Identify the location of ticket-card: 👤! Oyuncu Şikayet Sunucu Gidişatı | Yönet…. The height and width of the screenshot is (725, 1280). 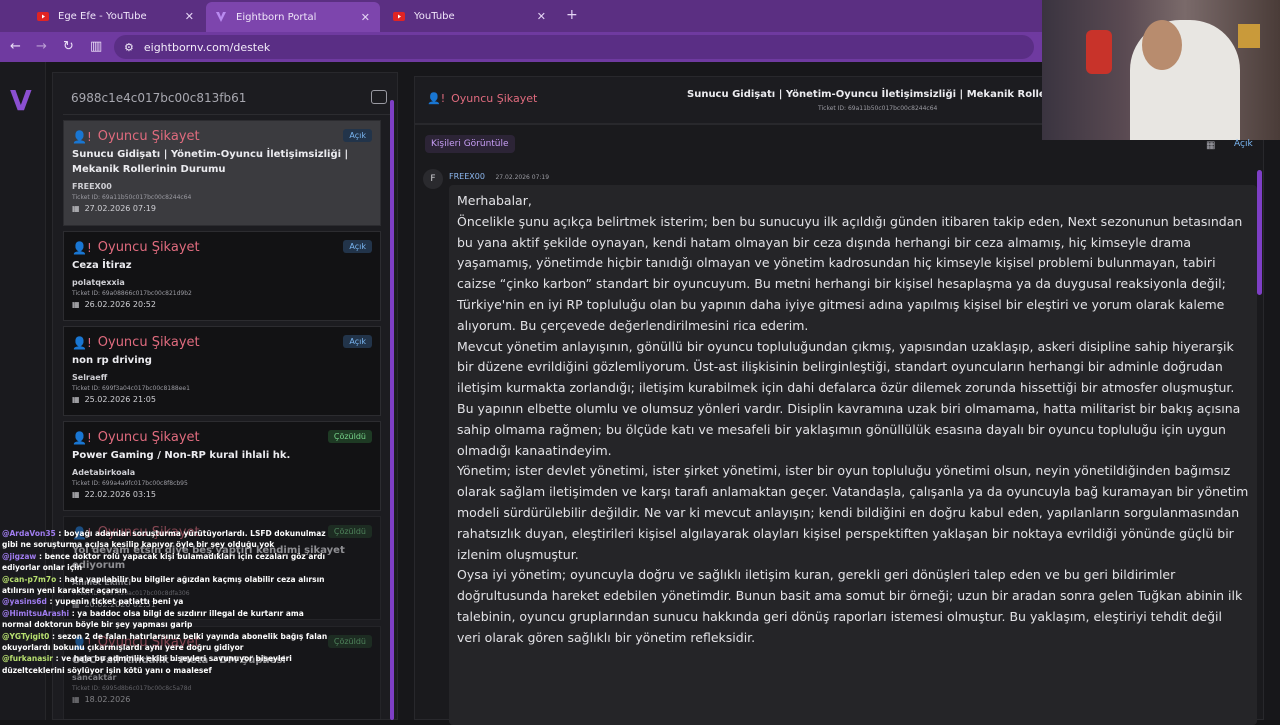
(222, 173).